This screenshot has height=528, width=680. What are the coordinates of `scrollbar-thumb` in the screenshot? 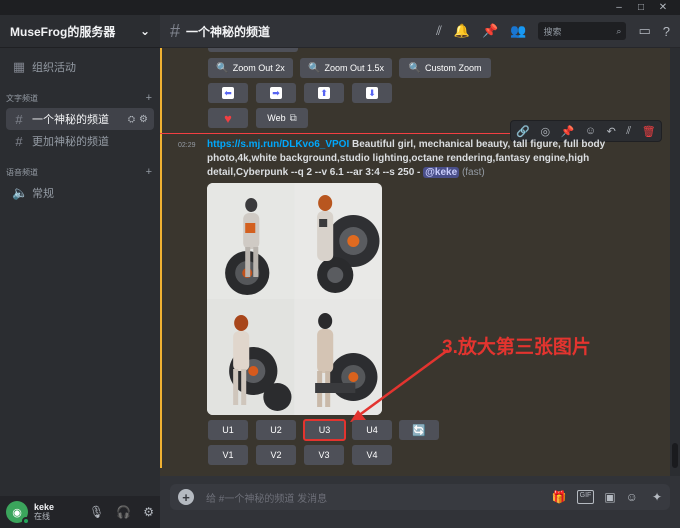 It's located at (675, 455).